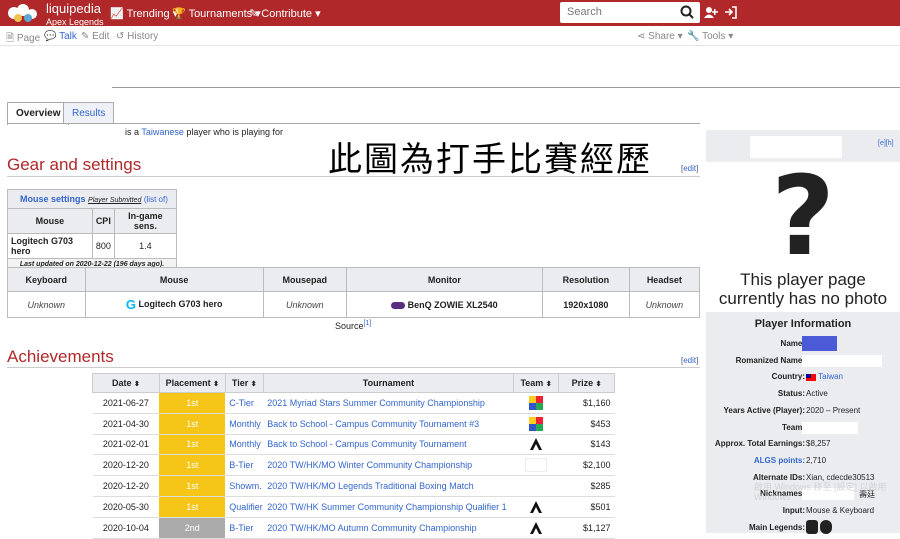 The height and width of the screenshot is (539, 900). What do you see at coordinates (586, 403) in the screenshot?
I see `prize-cell: $1,160` at bounding box center [586, 403].